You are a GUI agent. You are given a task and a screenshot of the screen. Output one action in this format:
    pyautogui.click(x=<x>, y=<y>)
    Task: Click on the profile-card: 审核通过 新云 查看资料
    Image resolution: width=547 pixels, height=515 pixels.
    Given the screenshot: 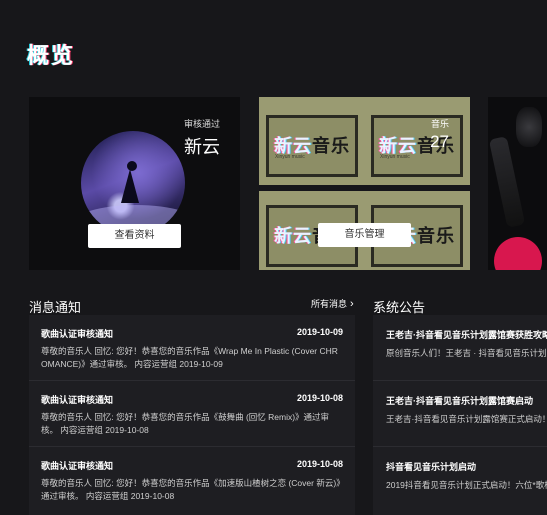 What is the action you would take?
    pyautogui.click(x=134, y=183)
    